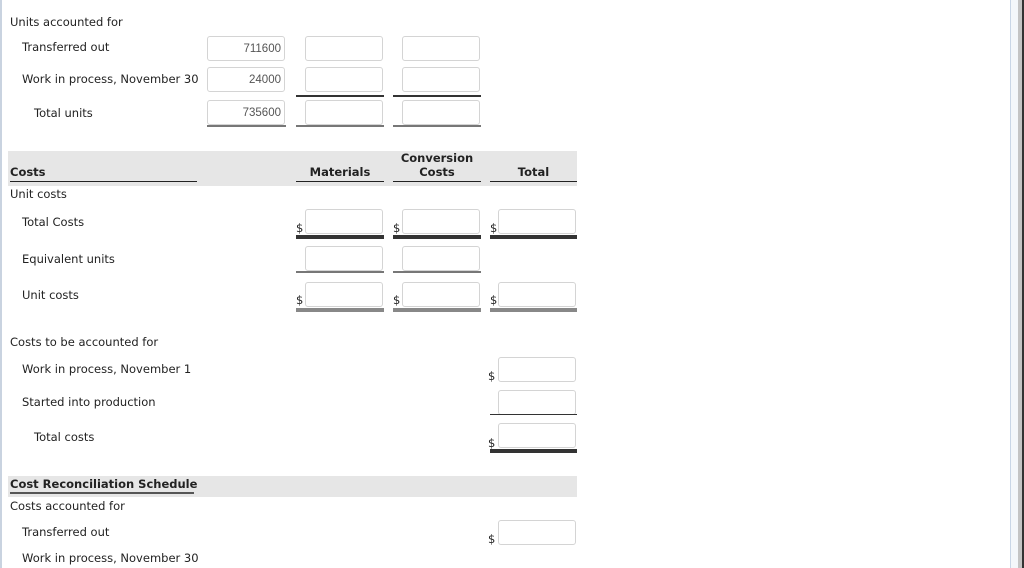  I want to click on row-label-reconciliation-wip-nov30: Work in process, November 30, so click(110, 558).